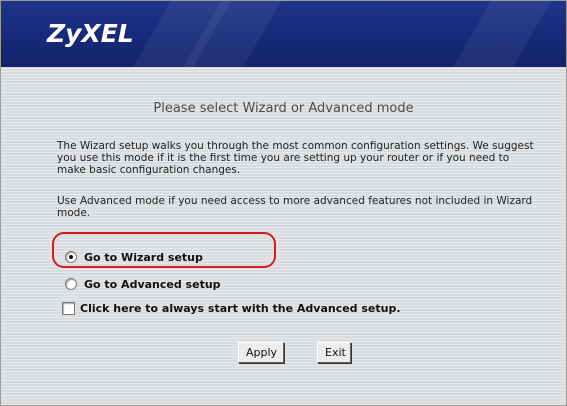 This screenshot has height=406, width=567. Describe the element at coordinates (71, 257) in the screenshot. I see `wizard-setup-radio` at that location.